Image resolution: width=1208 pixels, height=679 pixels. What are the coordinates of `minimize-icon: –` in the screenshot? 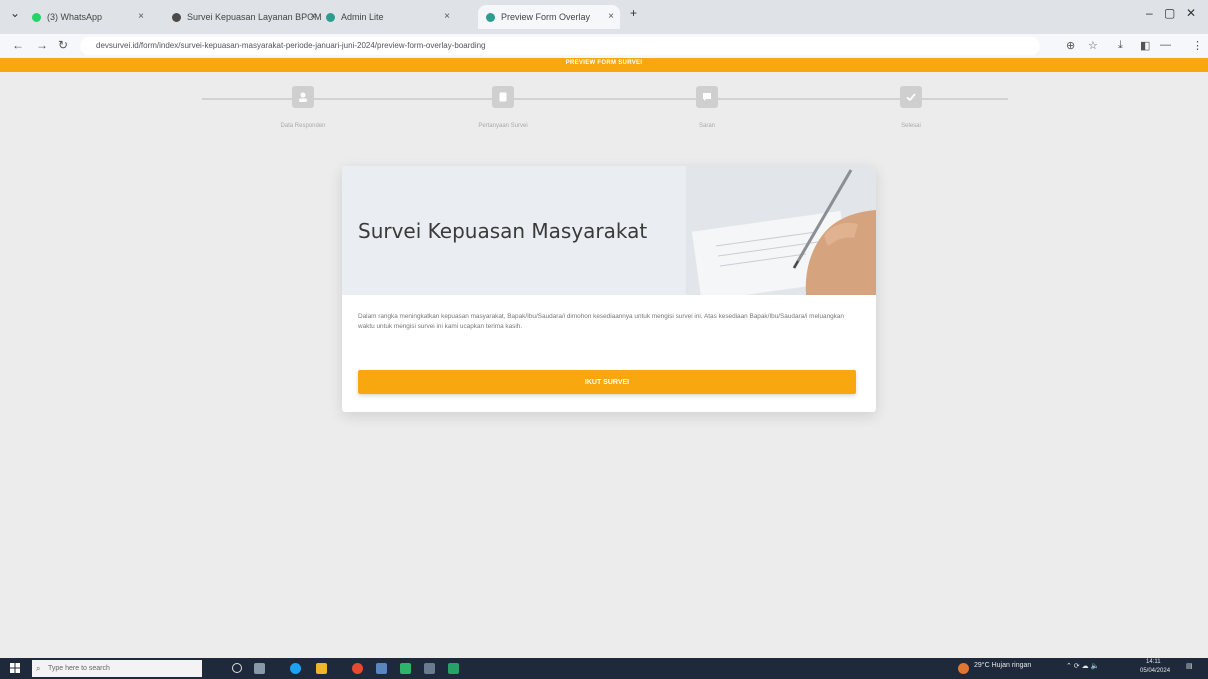 It's located at (1149, 13).